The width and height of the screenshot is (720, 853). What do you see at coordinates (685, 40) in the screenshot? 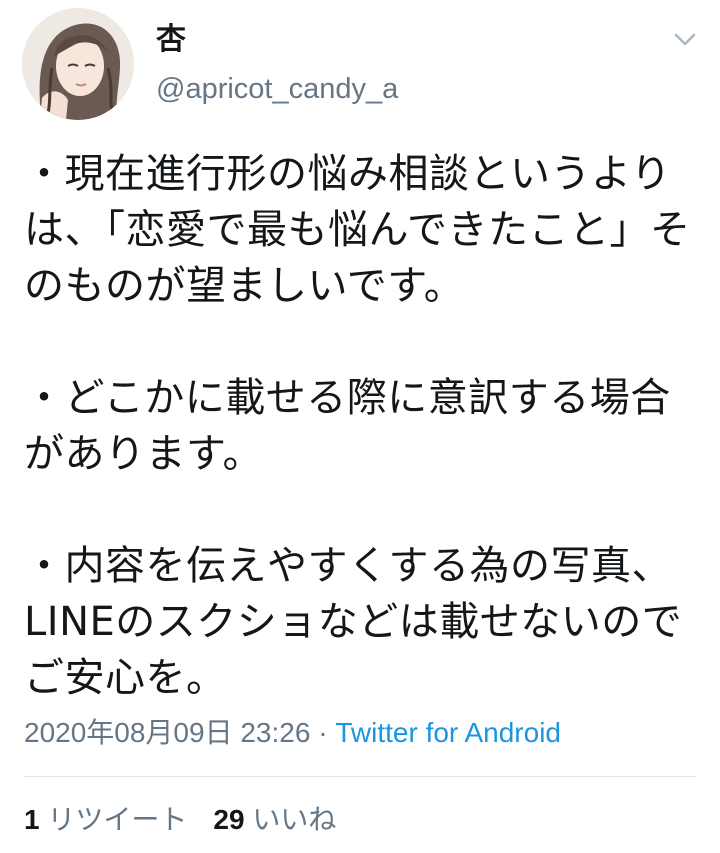
I see `chevron-down-icon` at bounding box center [685, 40].